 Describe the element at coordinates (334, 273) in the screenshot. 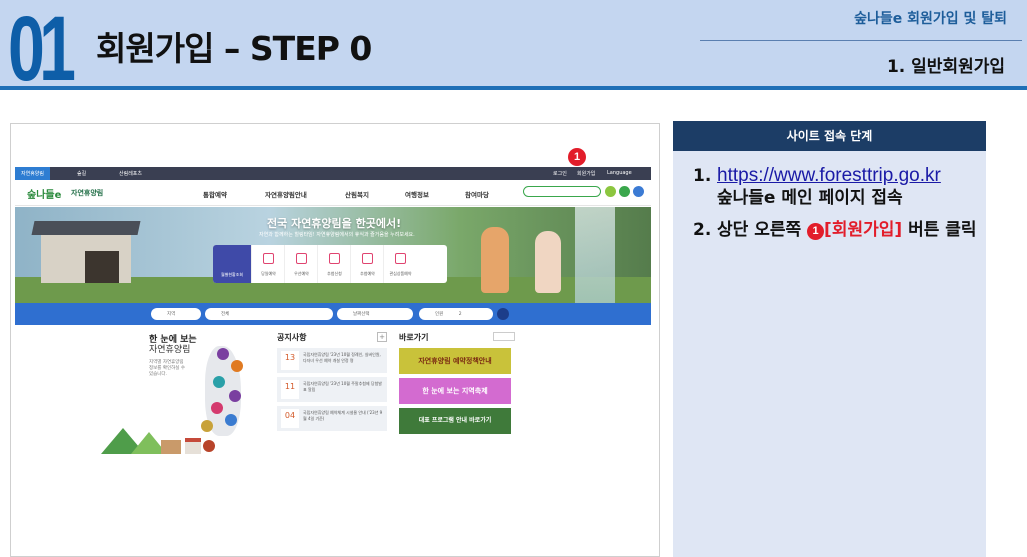

I see `quick-label: 추첨신청` at that location.